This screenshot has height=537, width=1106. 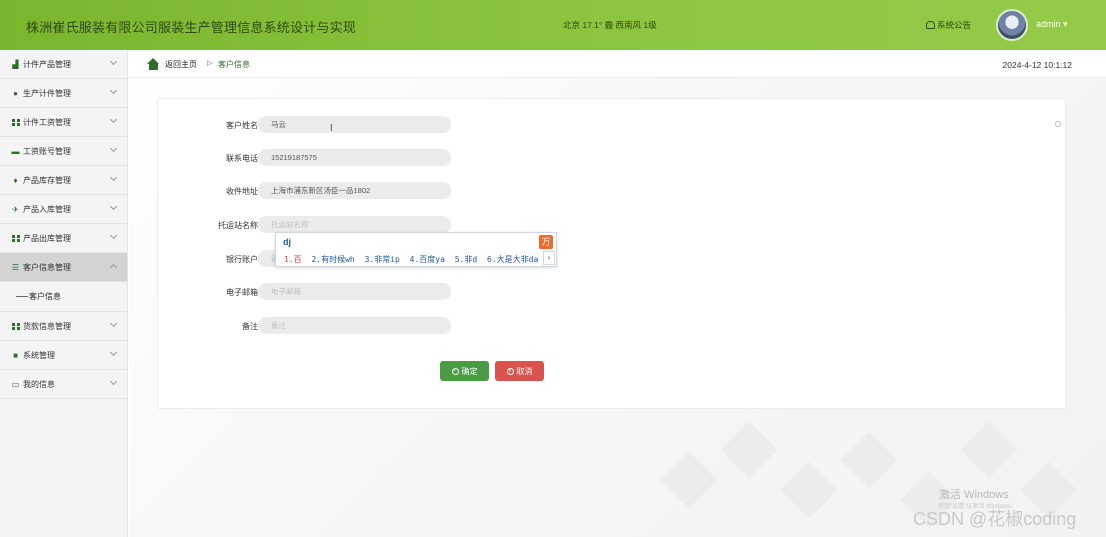 What do you see at coordinates (208, 190) in the screenshot?
I see `form-row-address: 收件地址` at bounding box center [208, 190].